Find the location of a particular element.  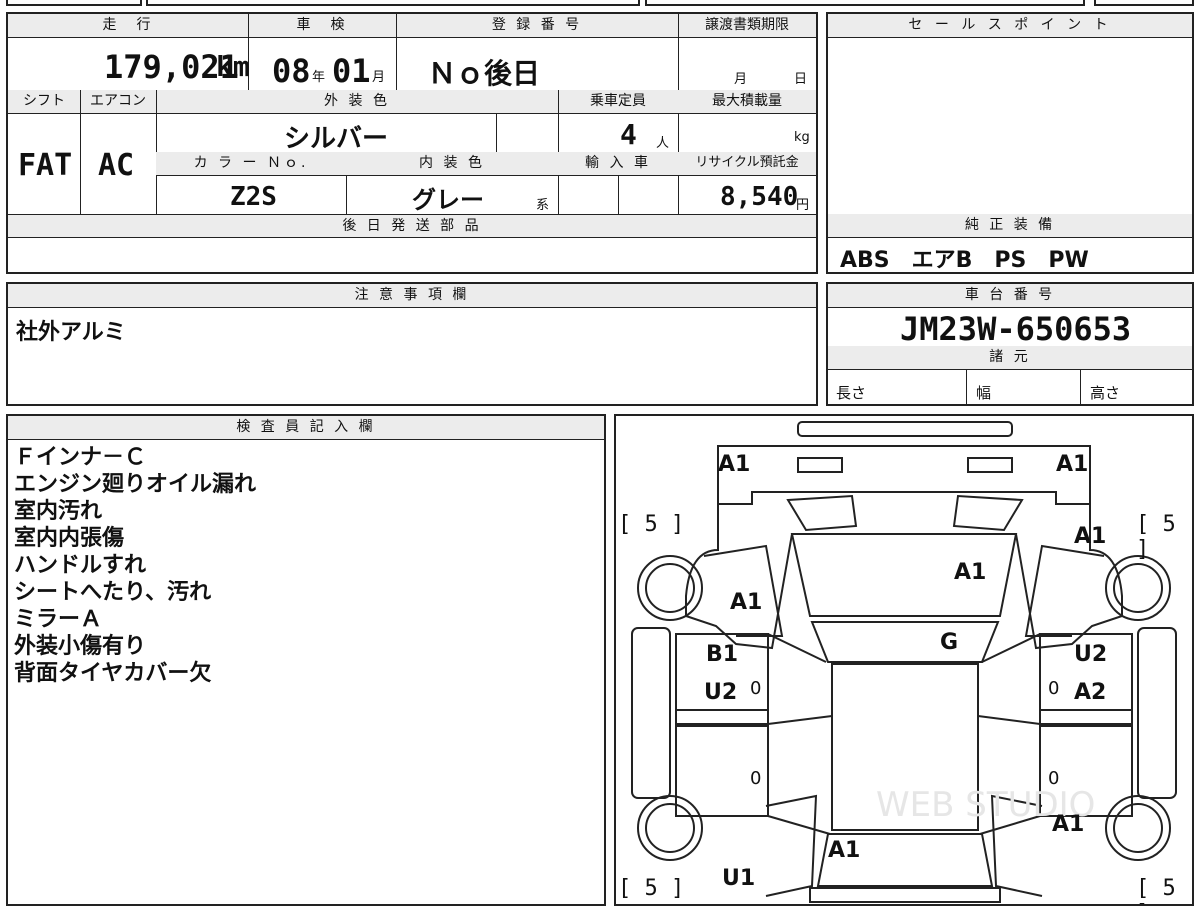

inspector-note: エンジン廻りオイル漏れ is located at coordinates (135, 484).